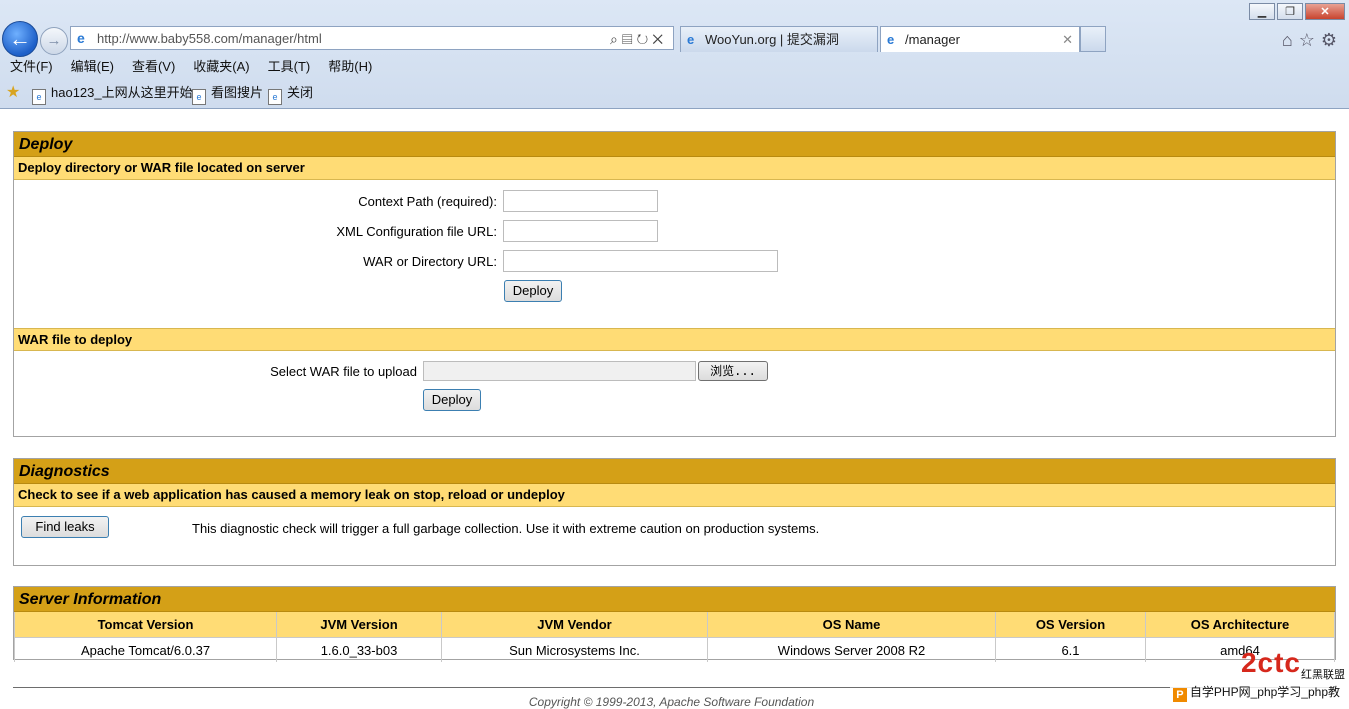 This screenshot has width=1349, height=709. What do you see at coordinates (574, 625) in the screenshot?
I see `header-jvm-vendor: JVM Vendor` at bounding box center [574, 625].